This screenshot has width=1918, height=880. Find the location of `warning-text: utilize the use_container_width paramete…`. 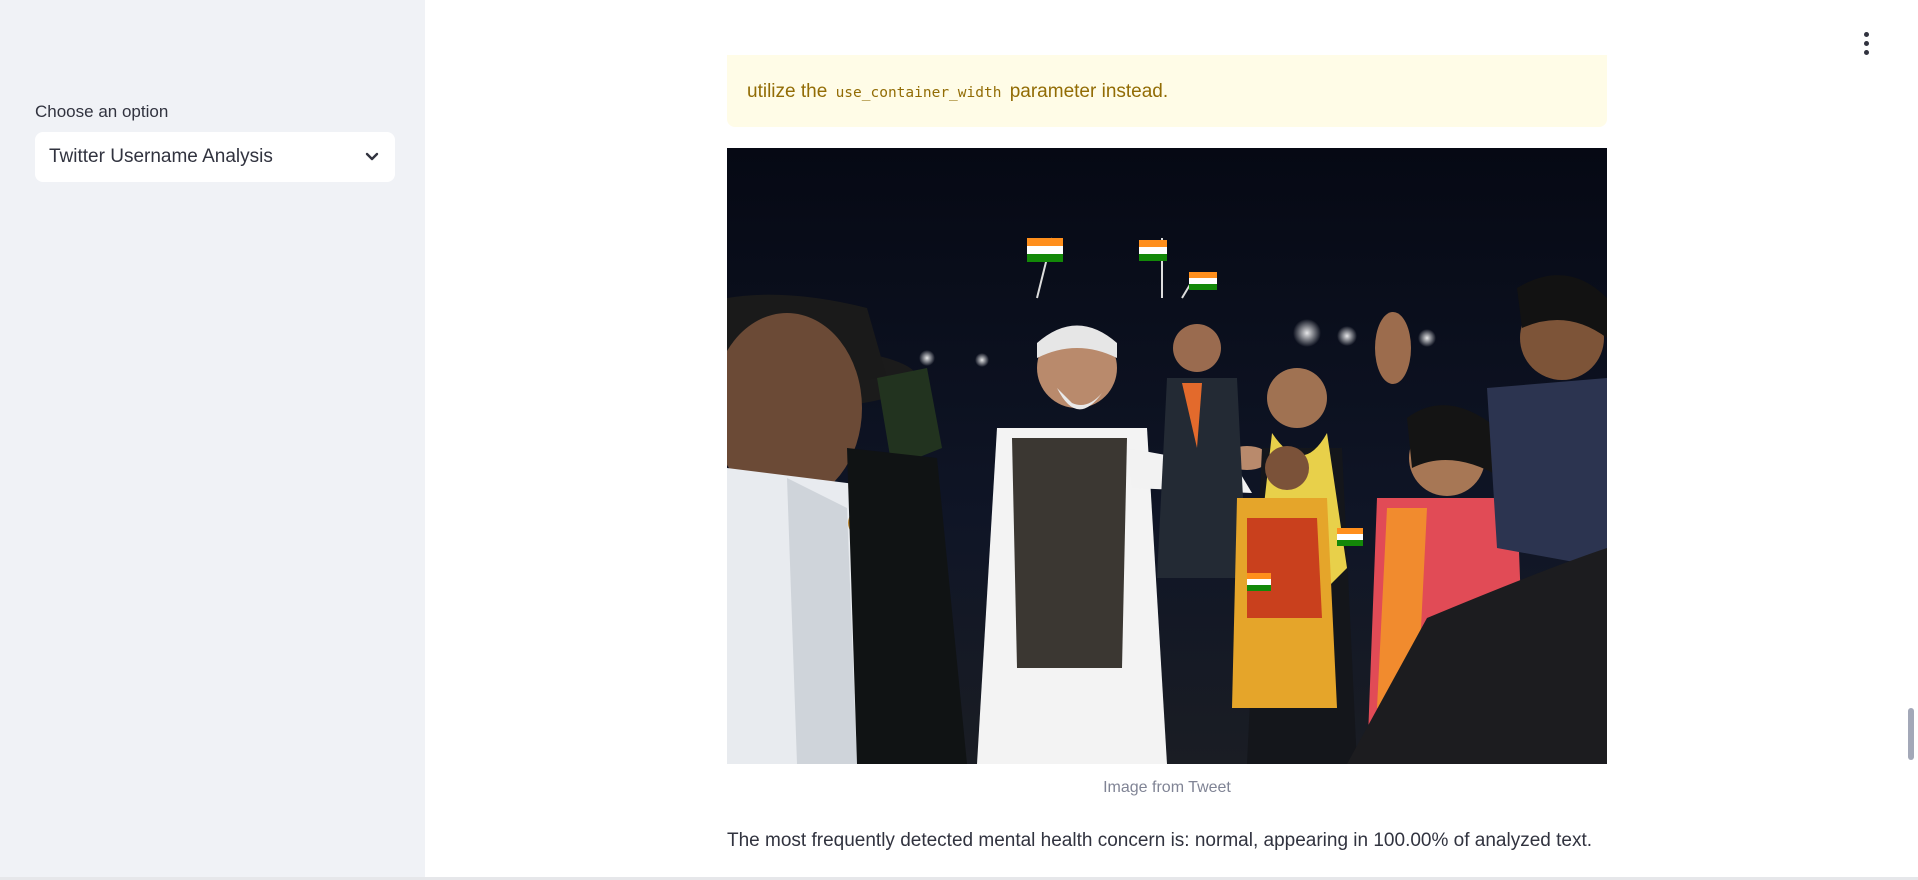

warning-text: utilize the use_container_width paramete… is located at coordinates (957, 92).